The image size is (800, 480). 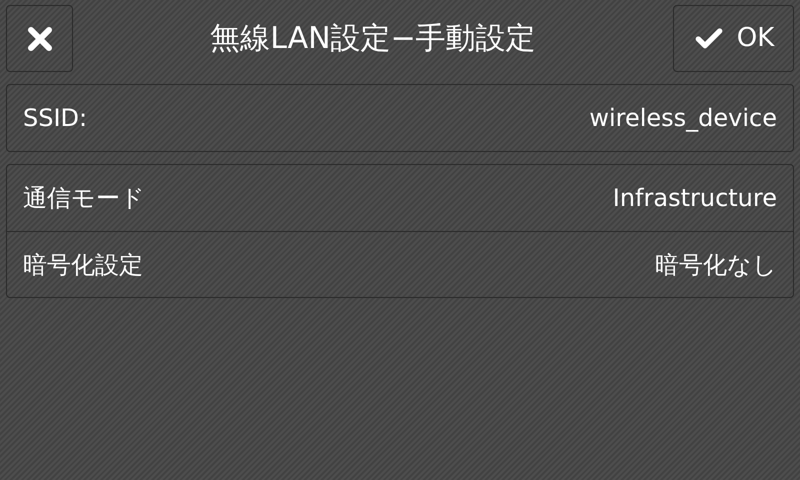 What do you see at coordinates (733, 38) in the screenshot?
I see `ok-button: OK` at bounding box center [733, 38].